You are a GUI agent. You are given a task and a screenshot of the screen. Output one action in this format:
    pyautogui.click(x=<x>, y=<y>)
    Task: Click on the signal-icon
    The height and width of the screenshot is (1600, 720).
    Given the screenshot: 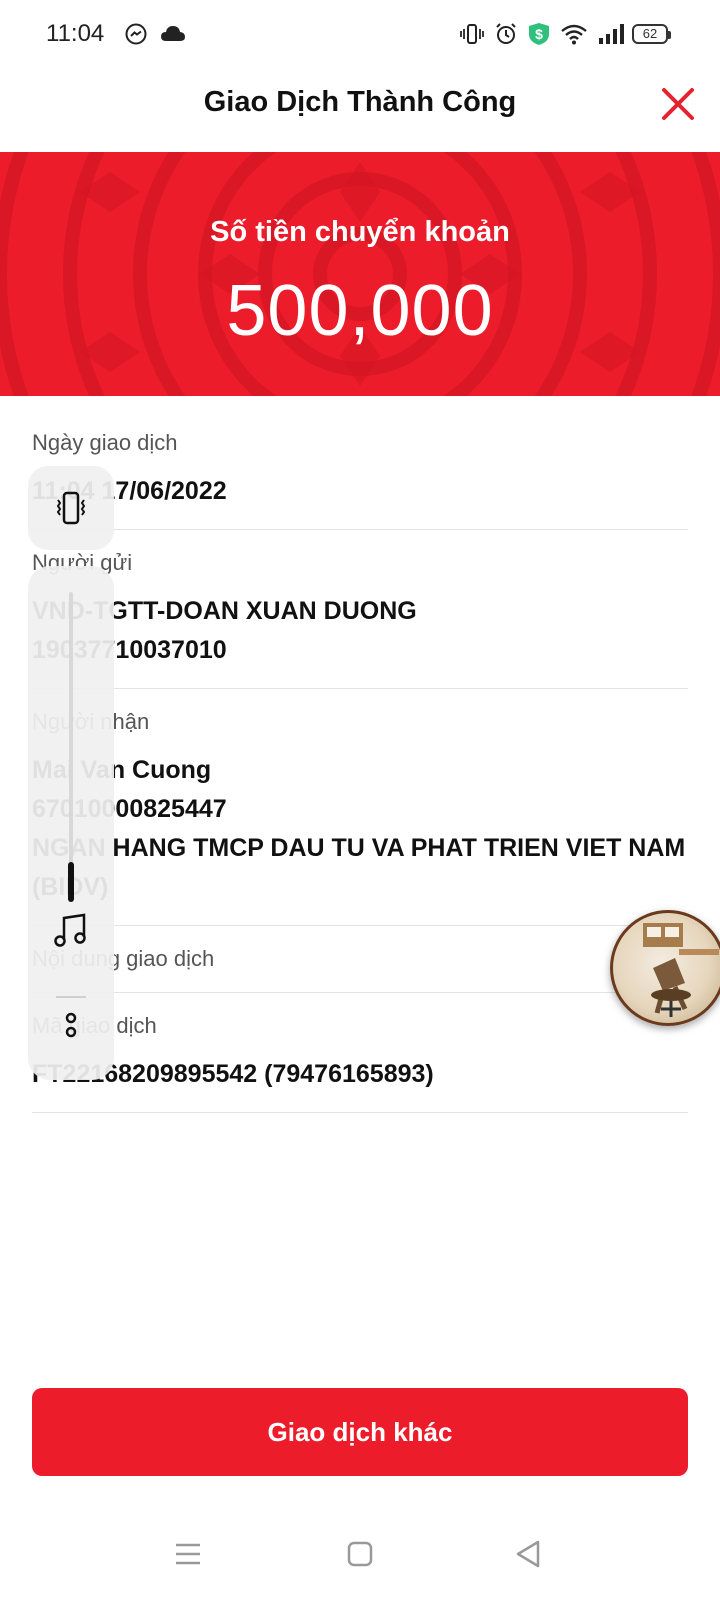 What is the action you would take?
    pyautogui.click(x=611, y=36)
    